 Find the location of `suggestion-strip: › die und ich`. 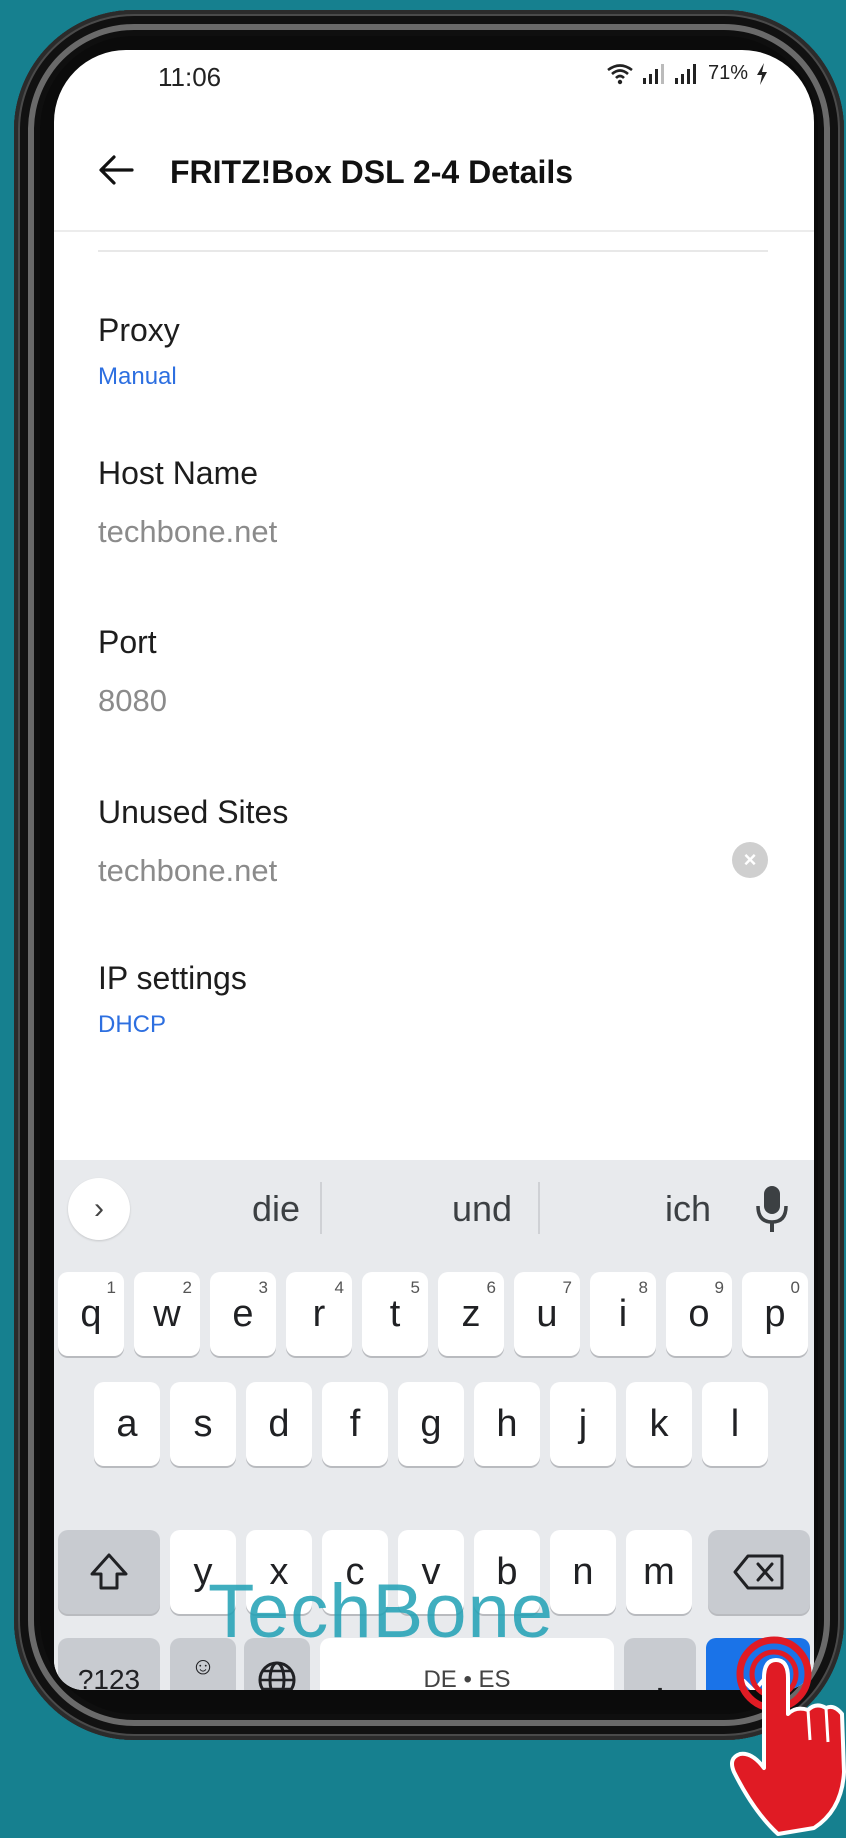

suggestion-strip: › die und ich is located at coordinates (434, 1209).